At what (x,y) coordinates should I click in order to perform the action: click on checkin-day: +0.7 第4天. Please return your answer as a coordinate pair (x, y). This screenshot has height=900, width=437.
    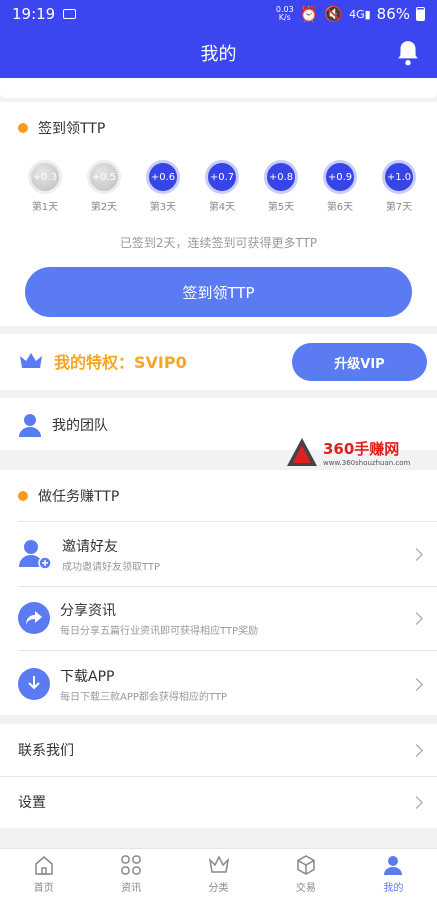
    Looking at the image, I should click on (222, 186).